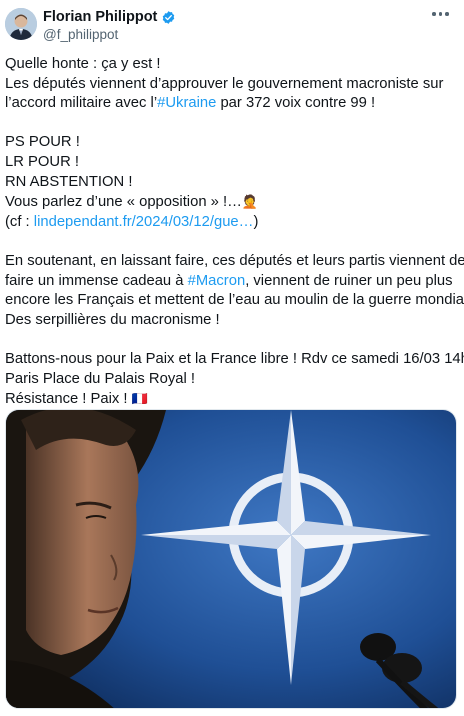  I want to click on text-segment: ), so click(256, 221).